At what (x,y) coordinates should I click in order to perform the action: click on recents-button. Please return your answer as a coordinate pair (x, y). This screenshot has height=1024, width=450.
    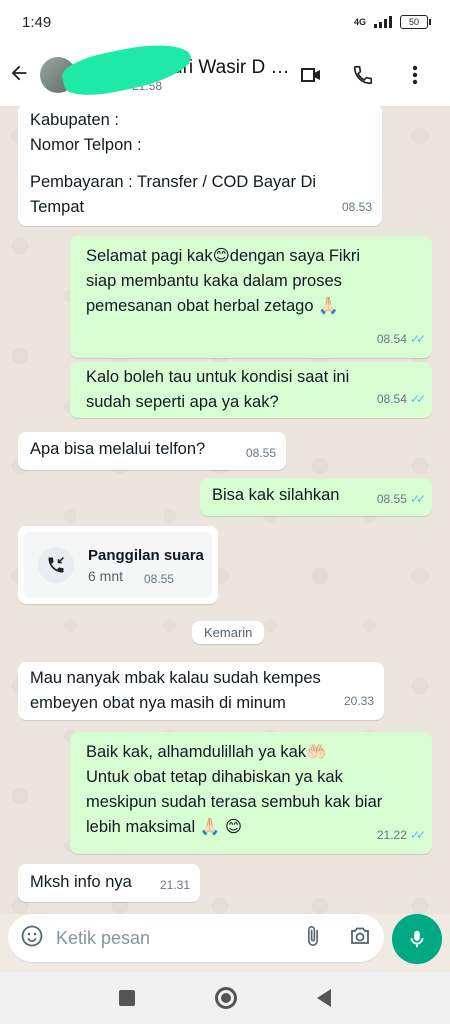
    Looking at the image, I should click on (127, 998).